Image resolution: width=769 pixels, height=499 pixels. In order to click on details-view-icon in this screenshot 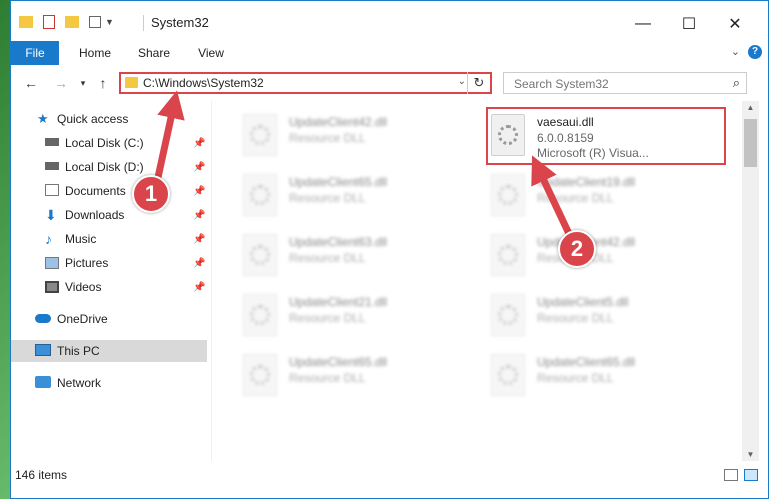, I will do `click(731, 475)`.